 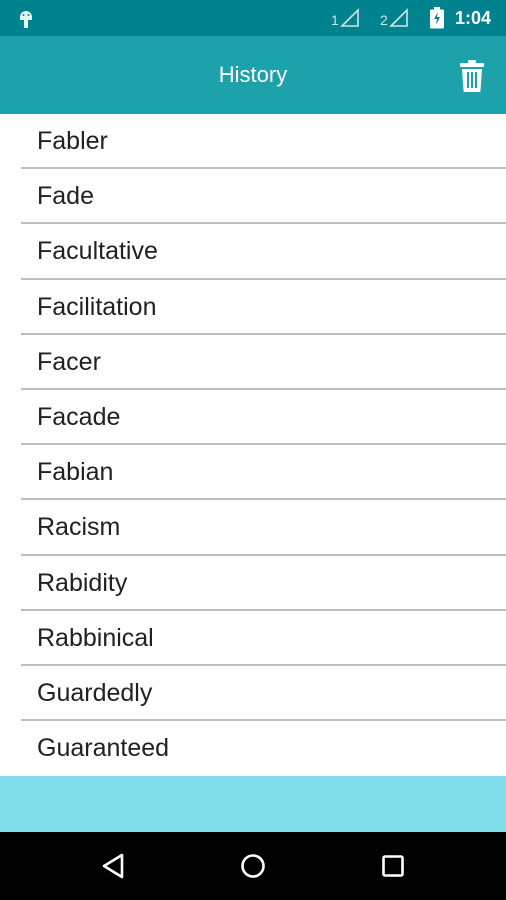 I want to click on list-item-label: Rabbinical, so click(x=95, y=637).